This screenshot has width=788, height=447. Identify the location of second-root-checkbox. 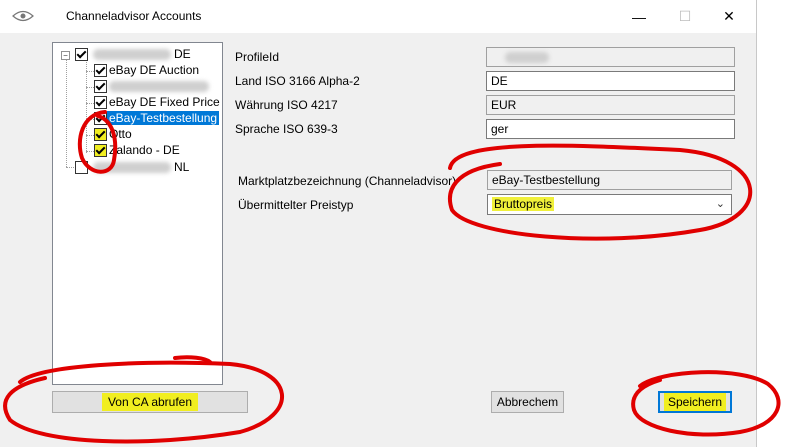
(81, 167).